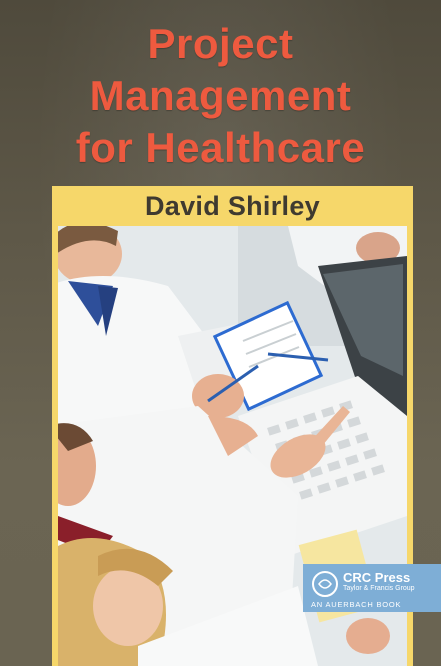 Image resolution: width=441 pixels, height=666 pixels. Describe the element at coordinates (325, 584) in the screenshot. I see `crc-logo-icon` at that location.